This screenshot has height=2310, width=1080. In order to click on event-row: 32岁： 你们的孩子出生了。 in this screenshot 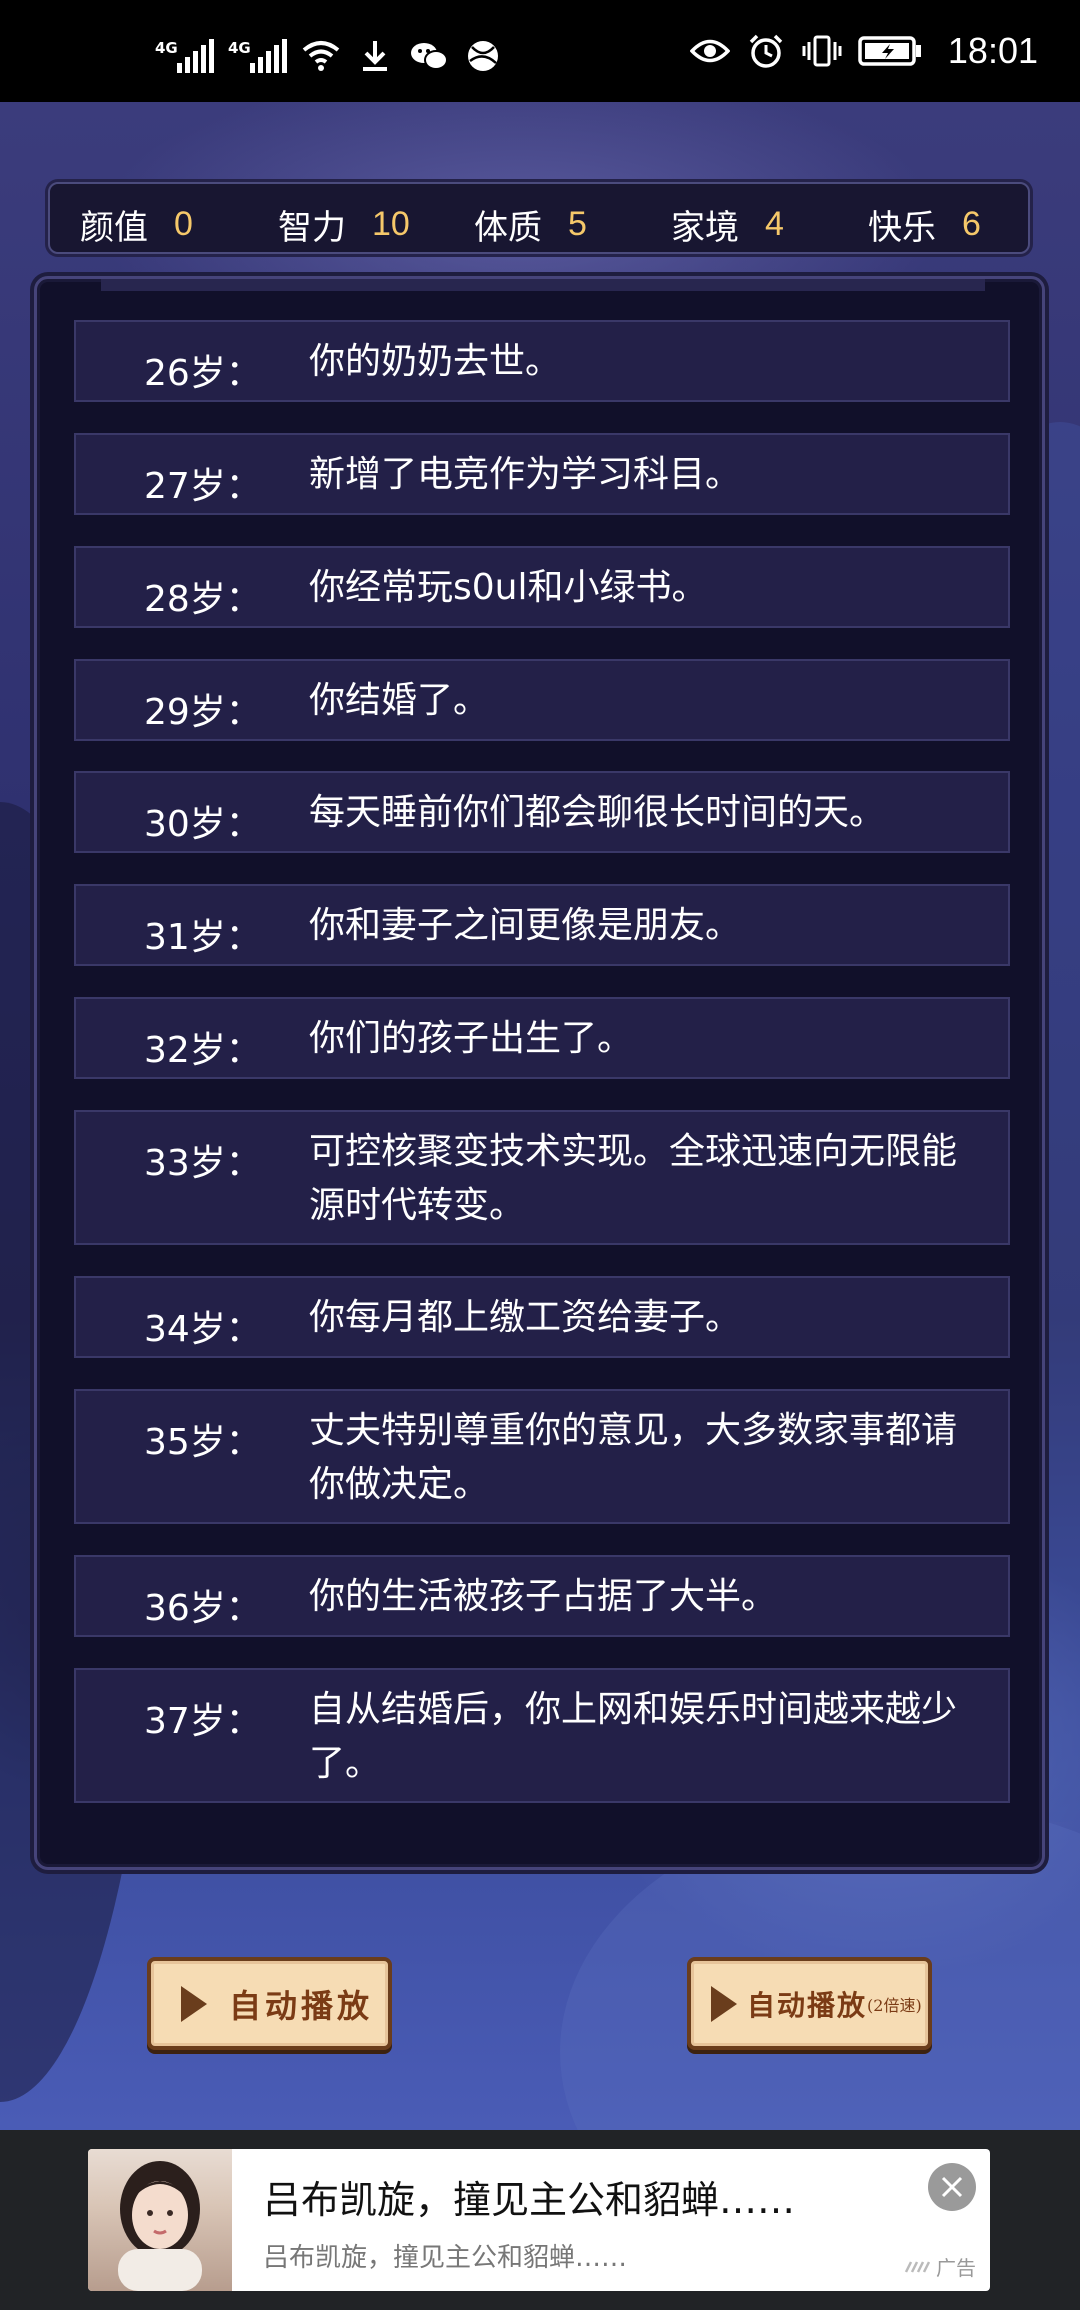, I will do `click(542, 1038)`.